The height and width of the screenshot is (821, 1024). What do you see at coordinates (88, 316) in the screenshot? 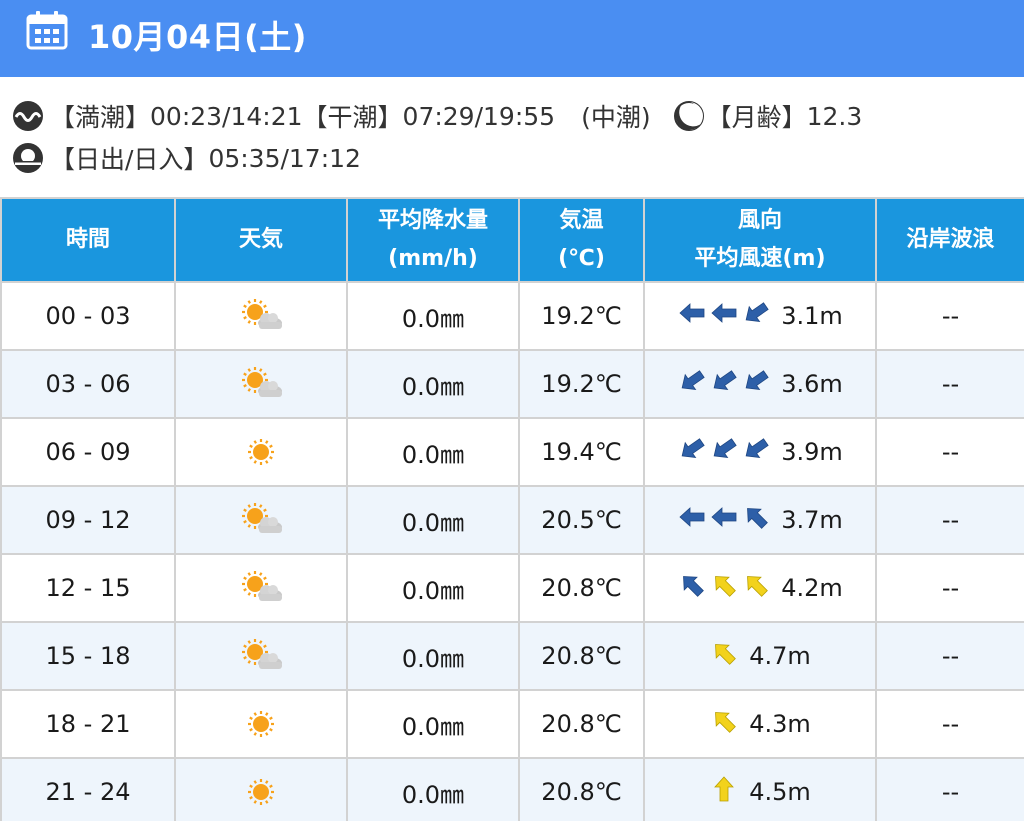
I see `time-cell: 00 - 03` at bounding box center [88, 316].